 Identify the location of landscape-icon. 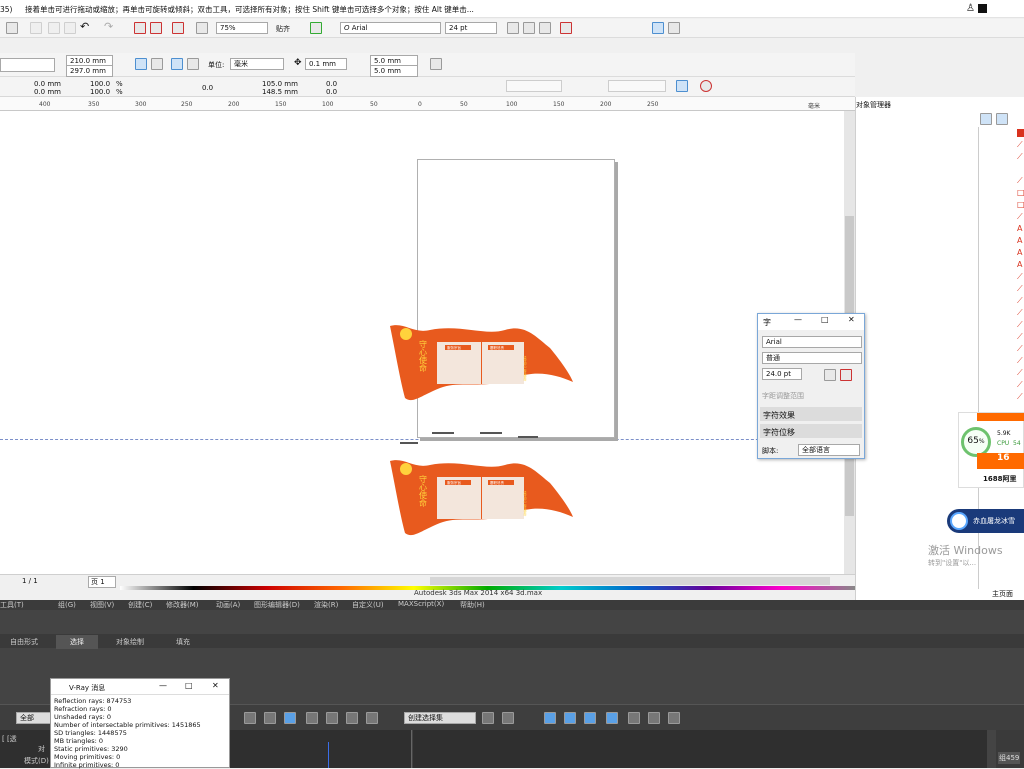
(157, 64).